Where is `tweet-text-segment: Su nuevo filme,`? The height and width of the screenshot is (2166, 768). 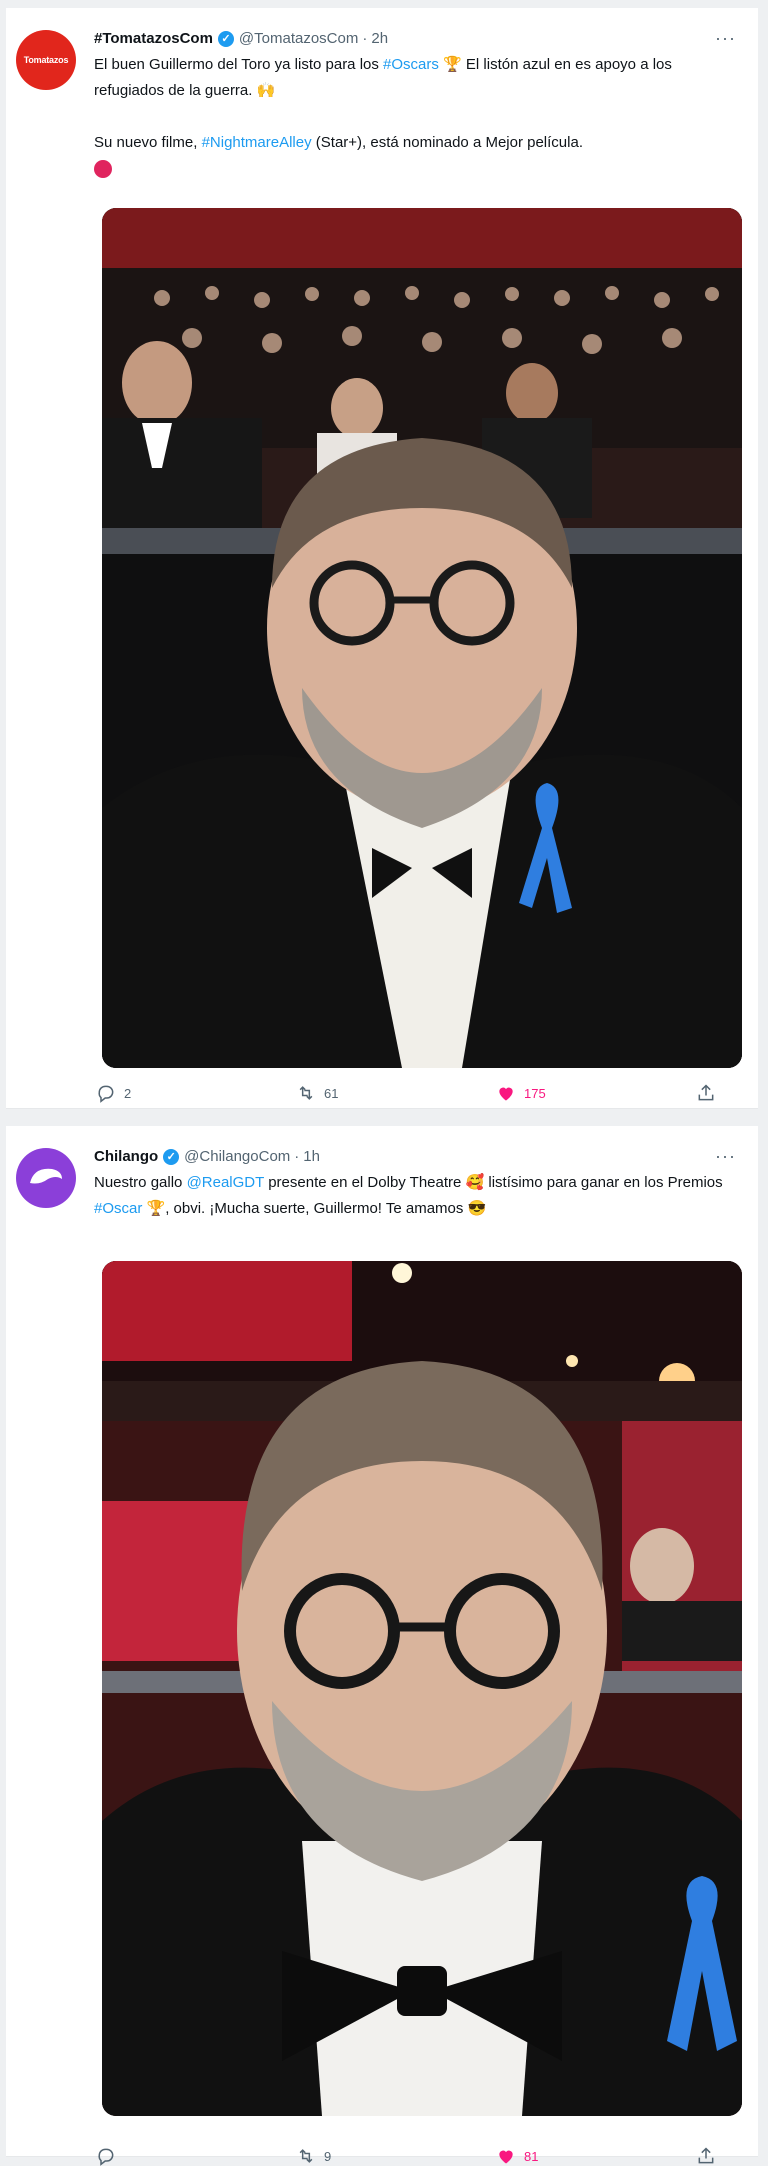 tweet-text-segment: Su nuevo filme, is located at coordinates (148, 142).